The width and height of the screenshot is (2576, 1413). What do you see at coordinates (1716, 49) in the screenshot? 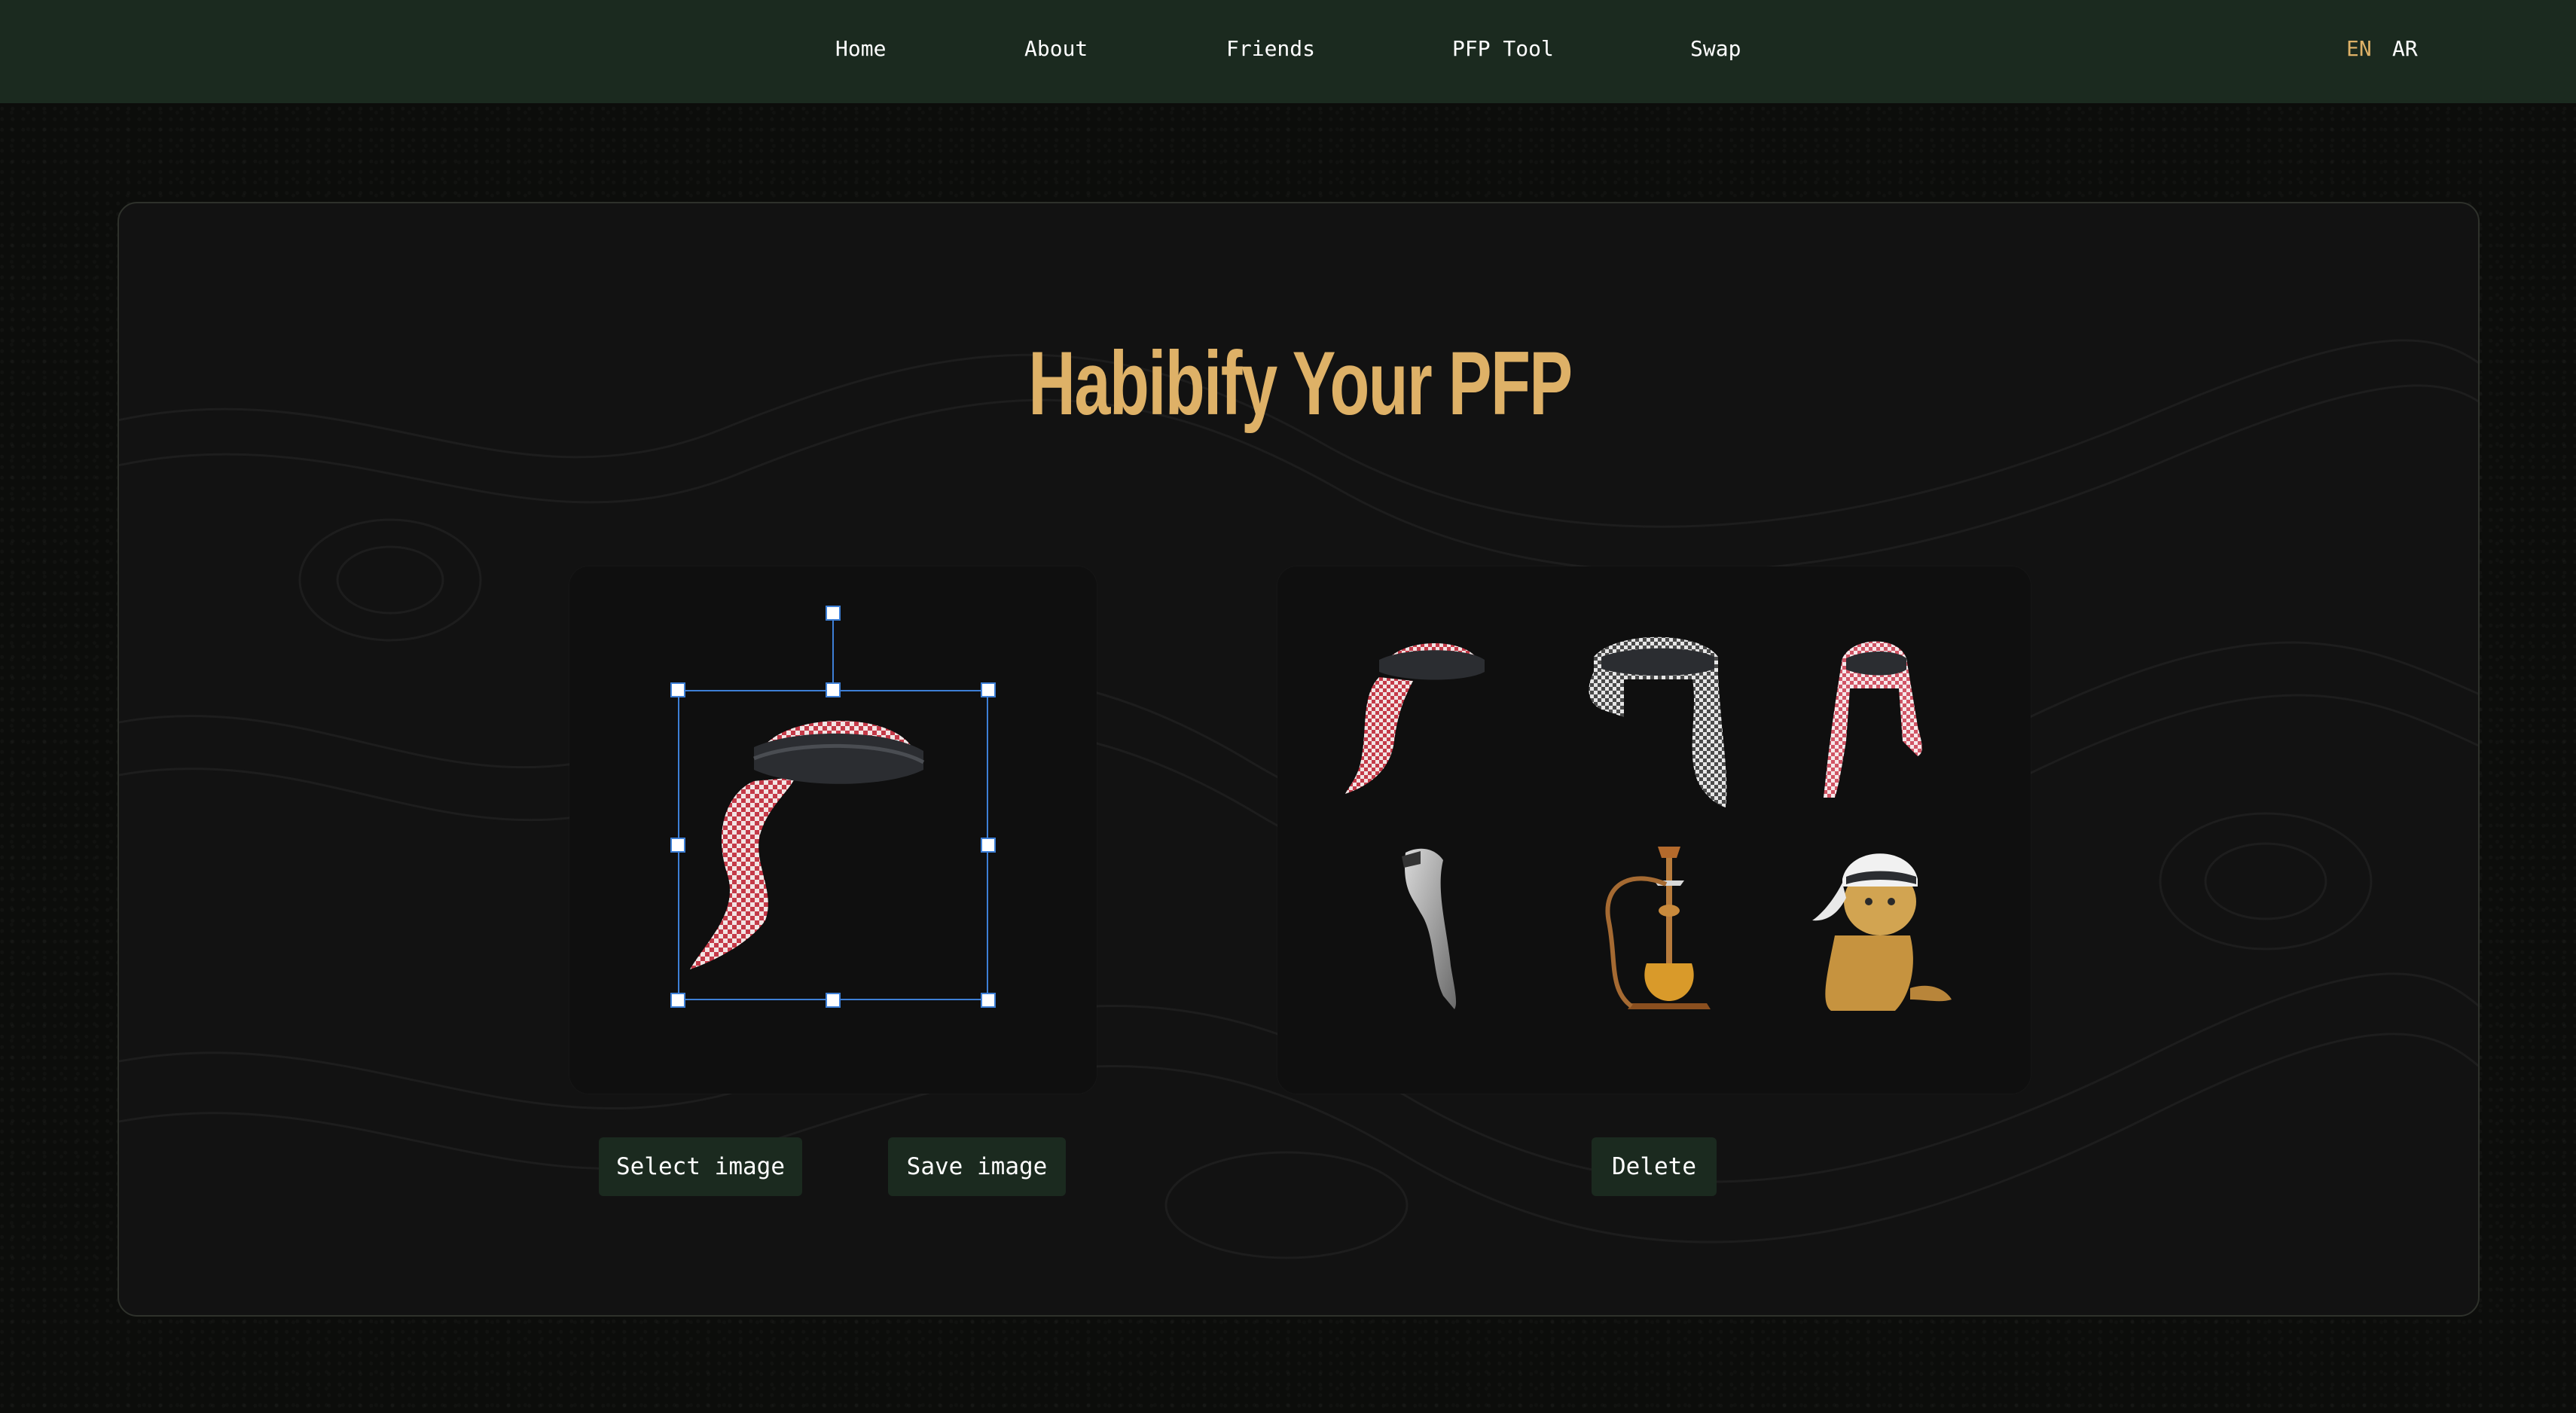
I see `nav-link-swap: Swap` at bounding box center [1716, 49].